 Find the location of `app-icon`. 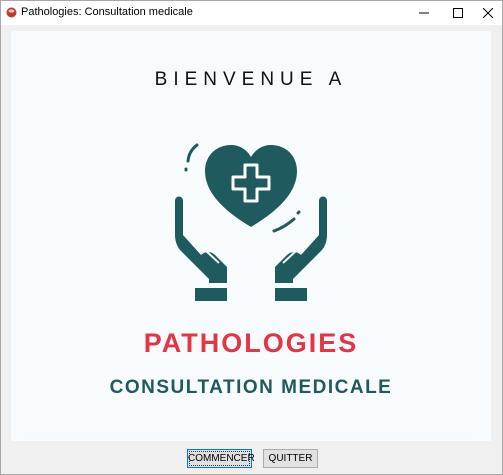

app-icon is located at coordinates (11, 12).